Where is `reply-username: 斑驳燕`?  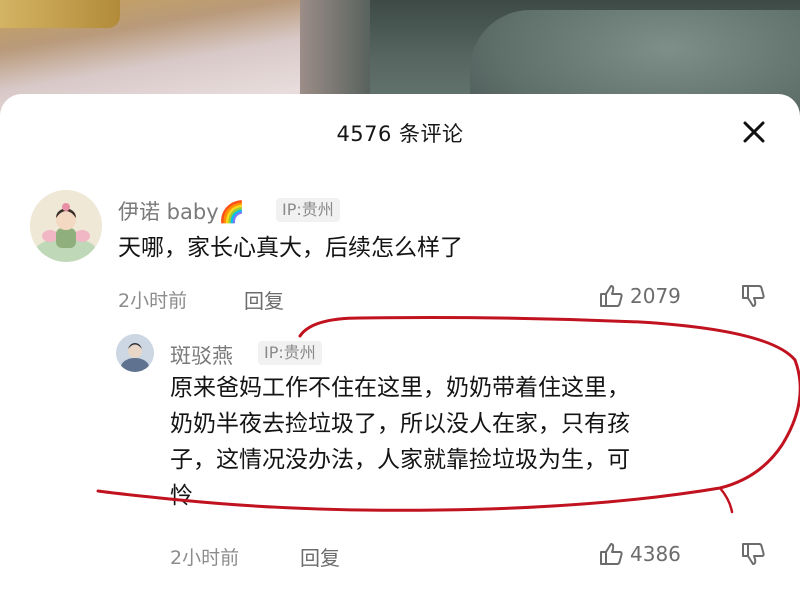 reply-username: 斑驳燕 is located at coordinates (201, 355).